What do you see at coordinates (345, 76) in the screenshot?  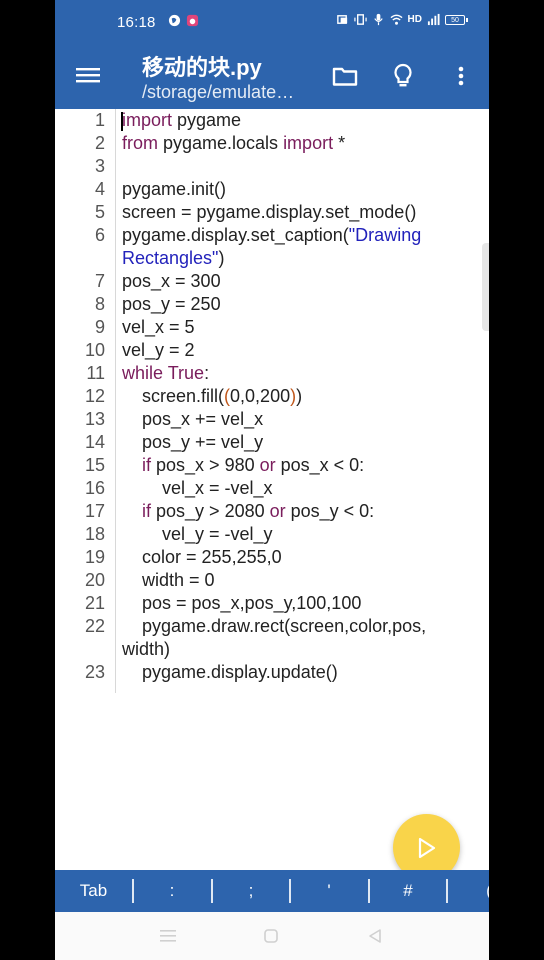 I see `folder-icon` at bounding box center [345, 76].